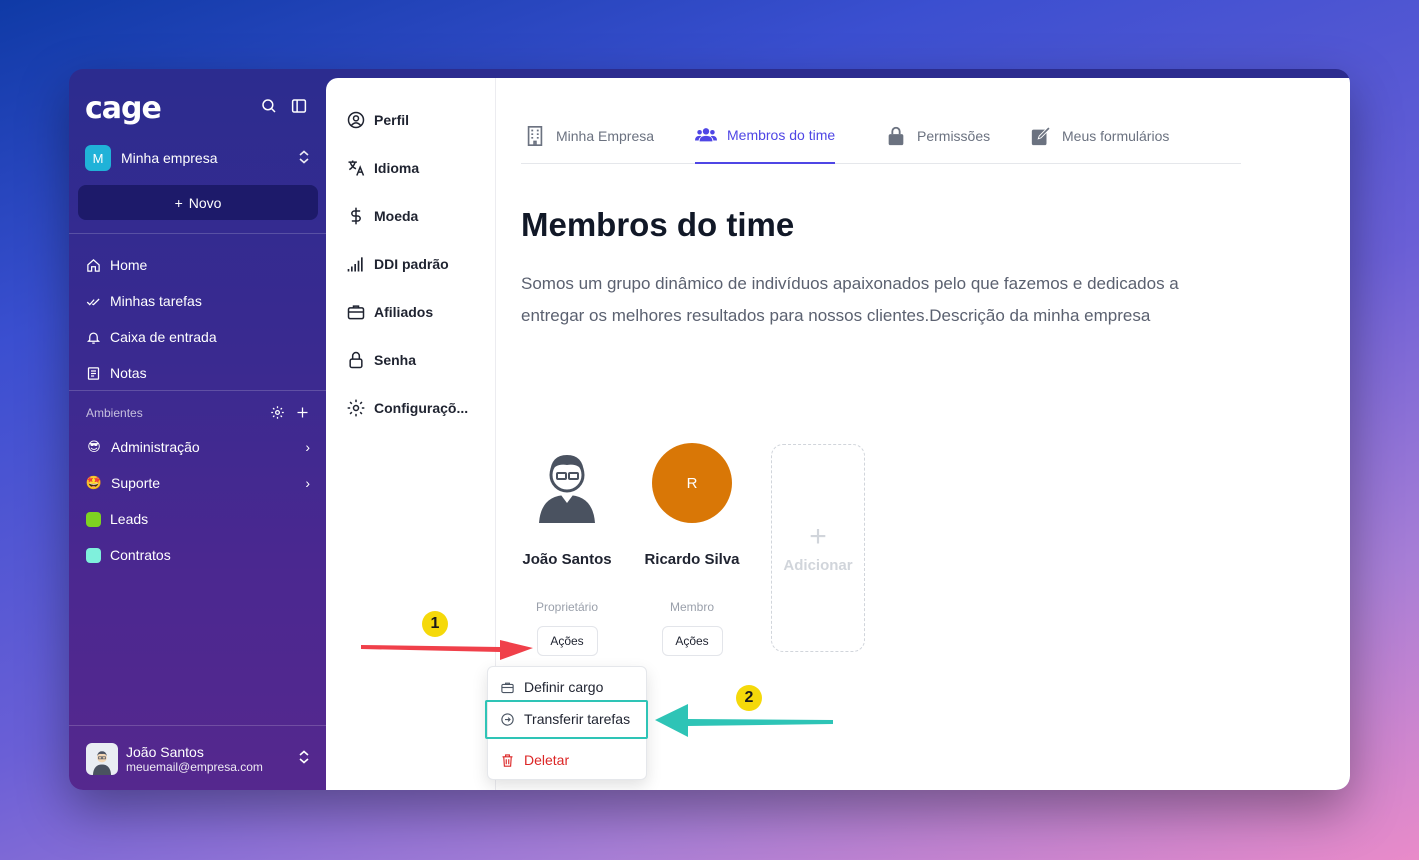  What do you see at coordinates (447, 650) in the screenshot?
I see `red-arrow` at bounding box center [447, 650].